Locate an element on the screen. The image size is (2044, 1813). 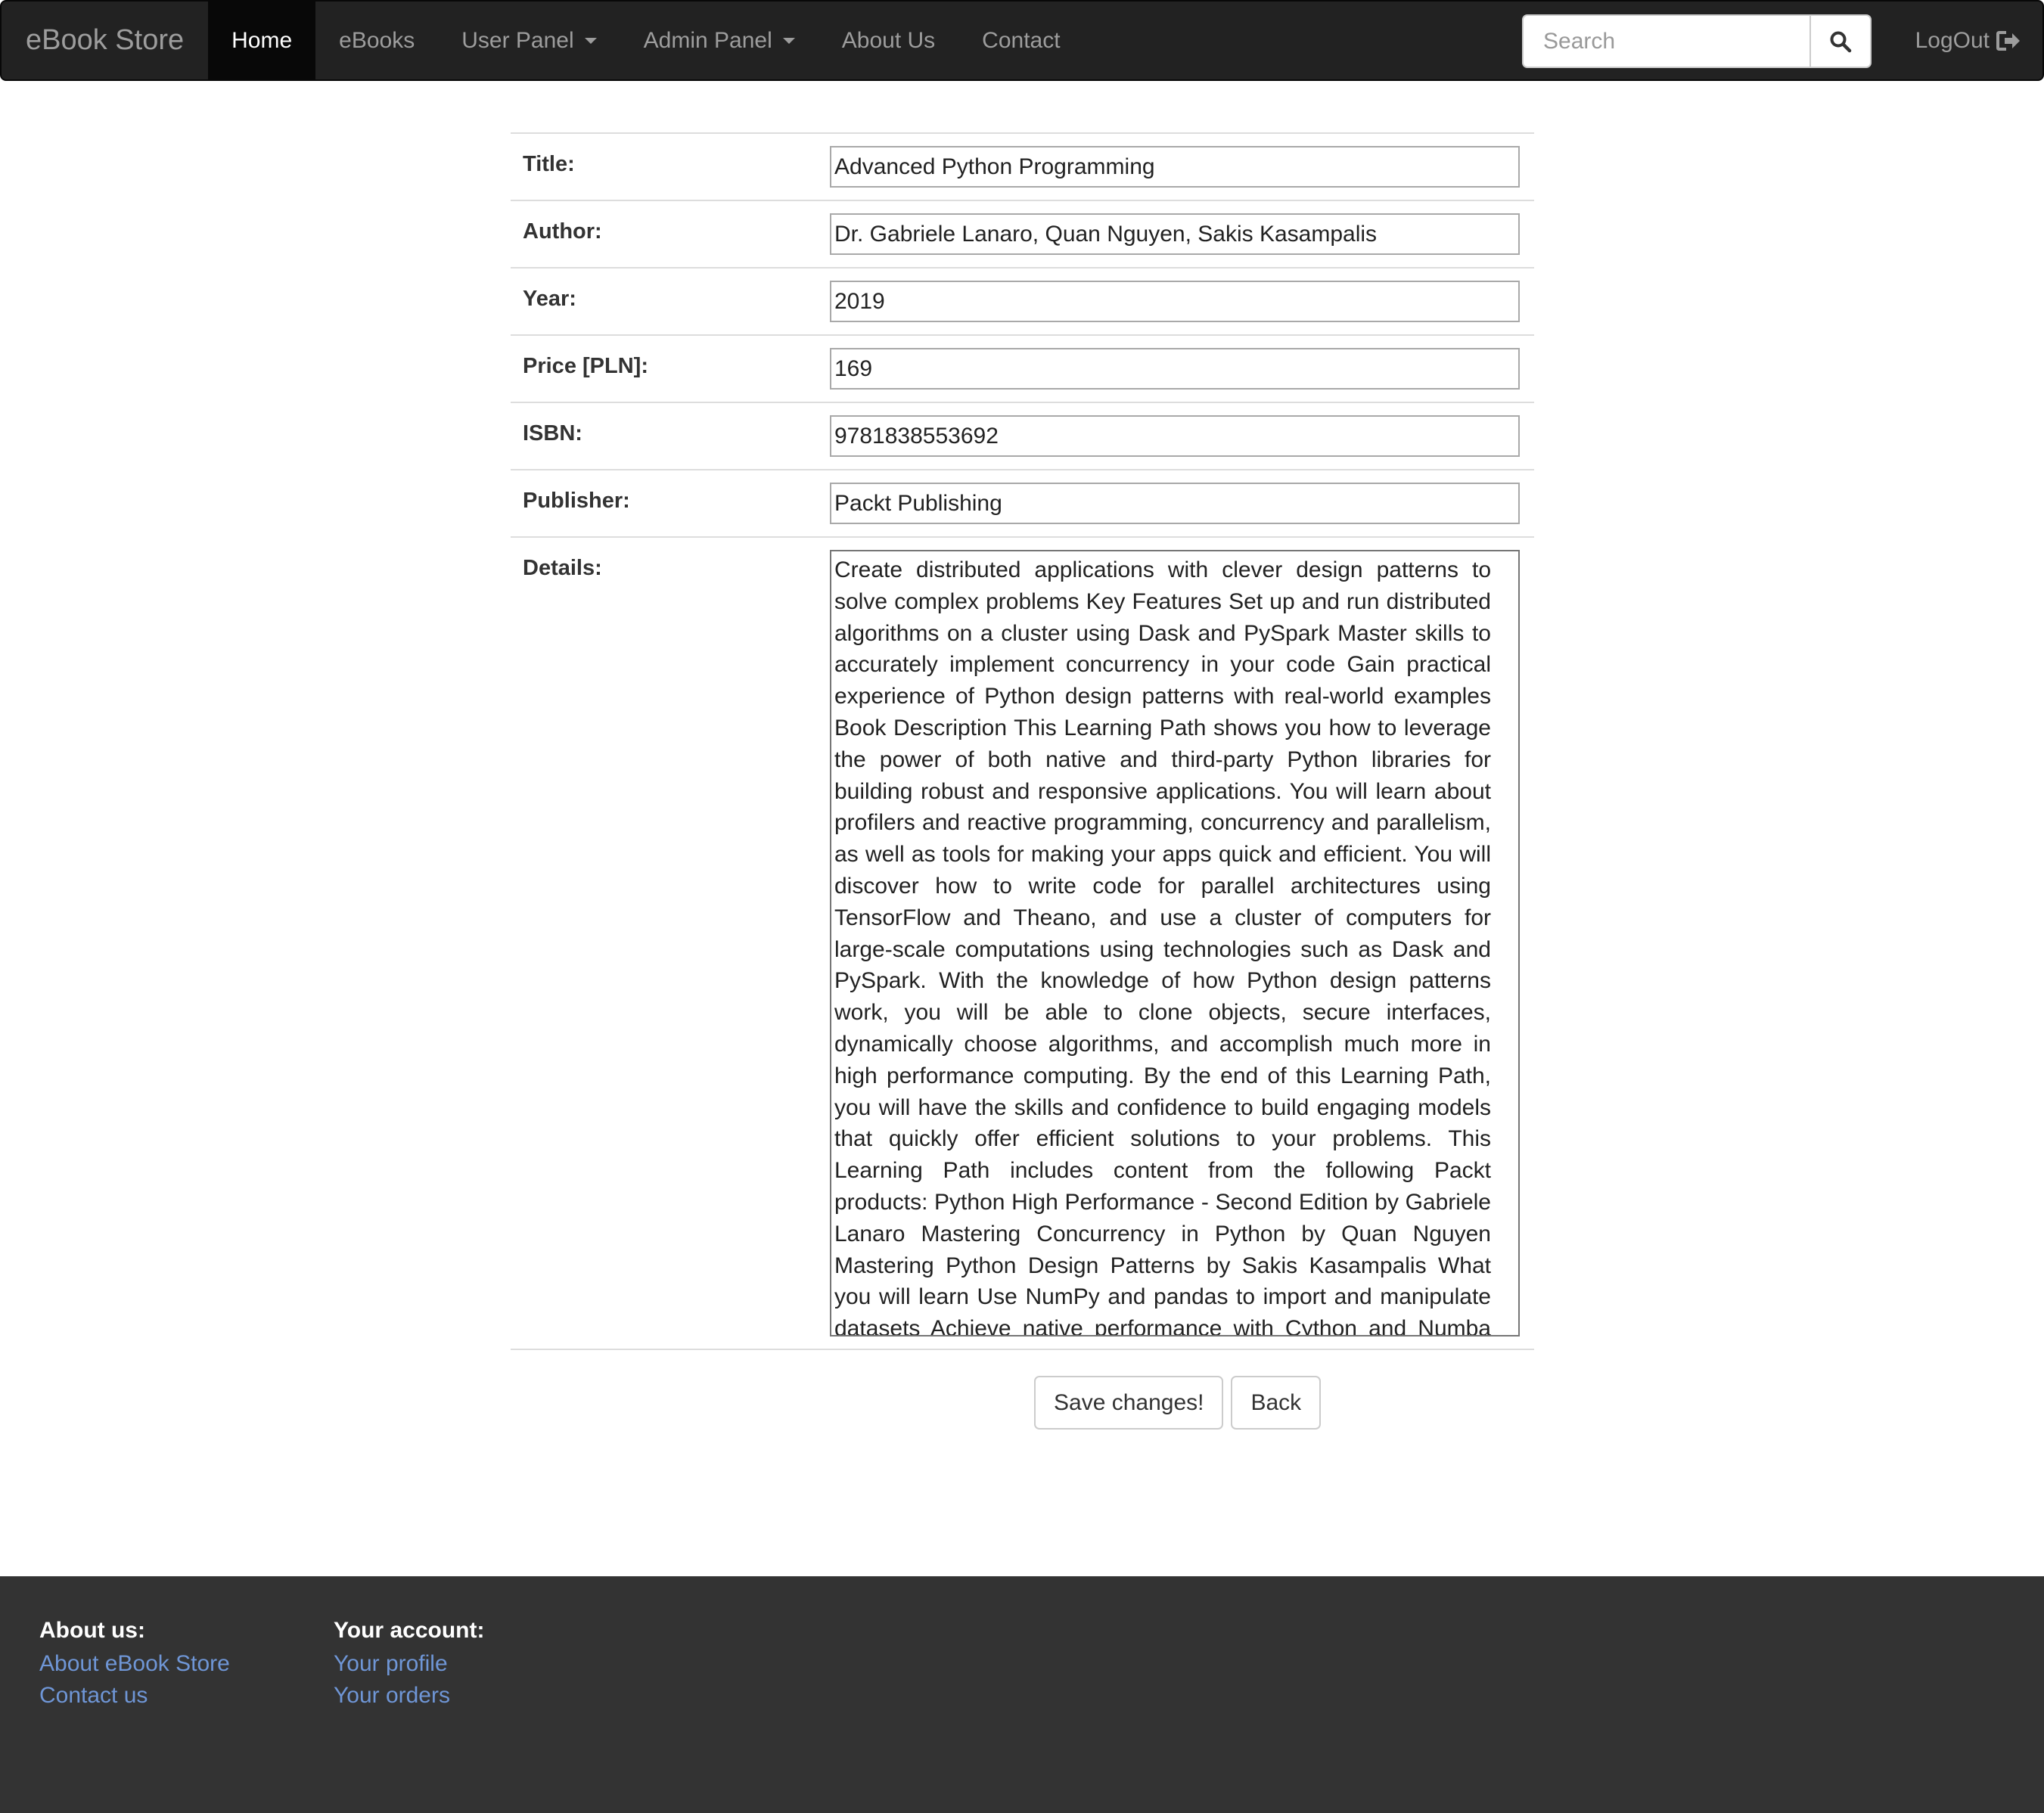
nav-contact-label: Contact is located at coordinates (1021, 40).